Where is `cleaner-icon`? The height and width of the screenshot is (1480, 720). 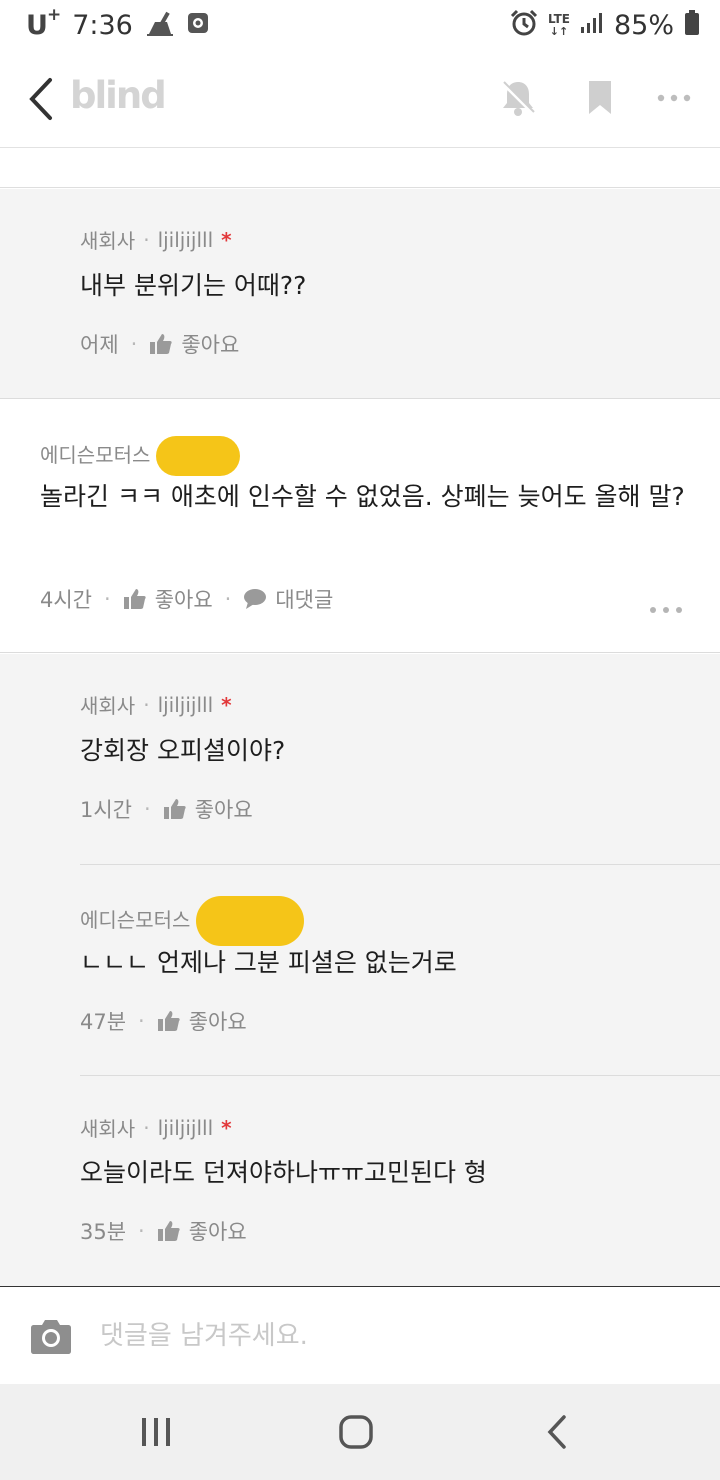 cleaner-icon is located at coordinates (160, 25).